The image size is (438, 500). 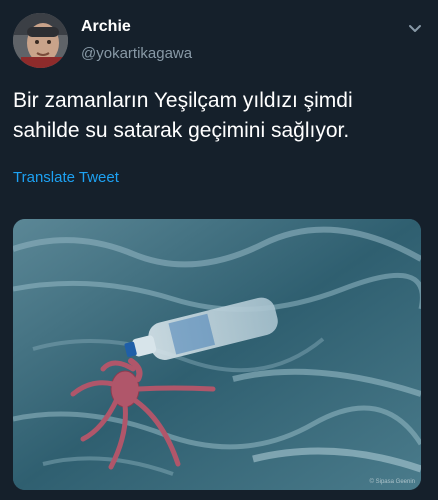 I want to click on image-watermark: © Sipasa Geenin, so click(x=392, y=482).